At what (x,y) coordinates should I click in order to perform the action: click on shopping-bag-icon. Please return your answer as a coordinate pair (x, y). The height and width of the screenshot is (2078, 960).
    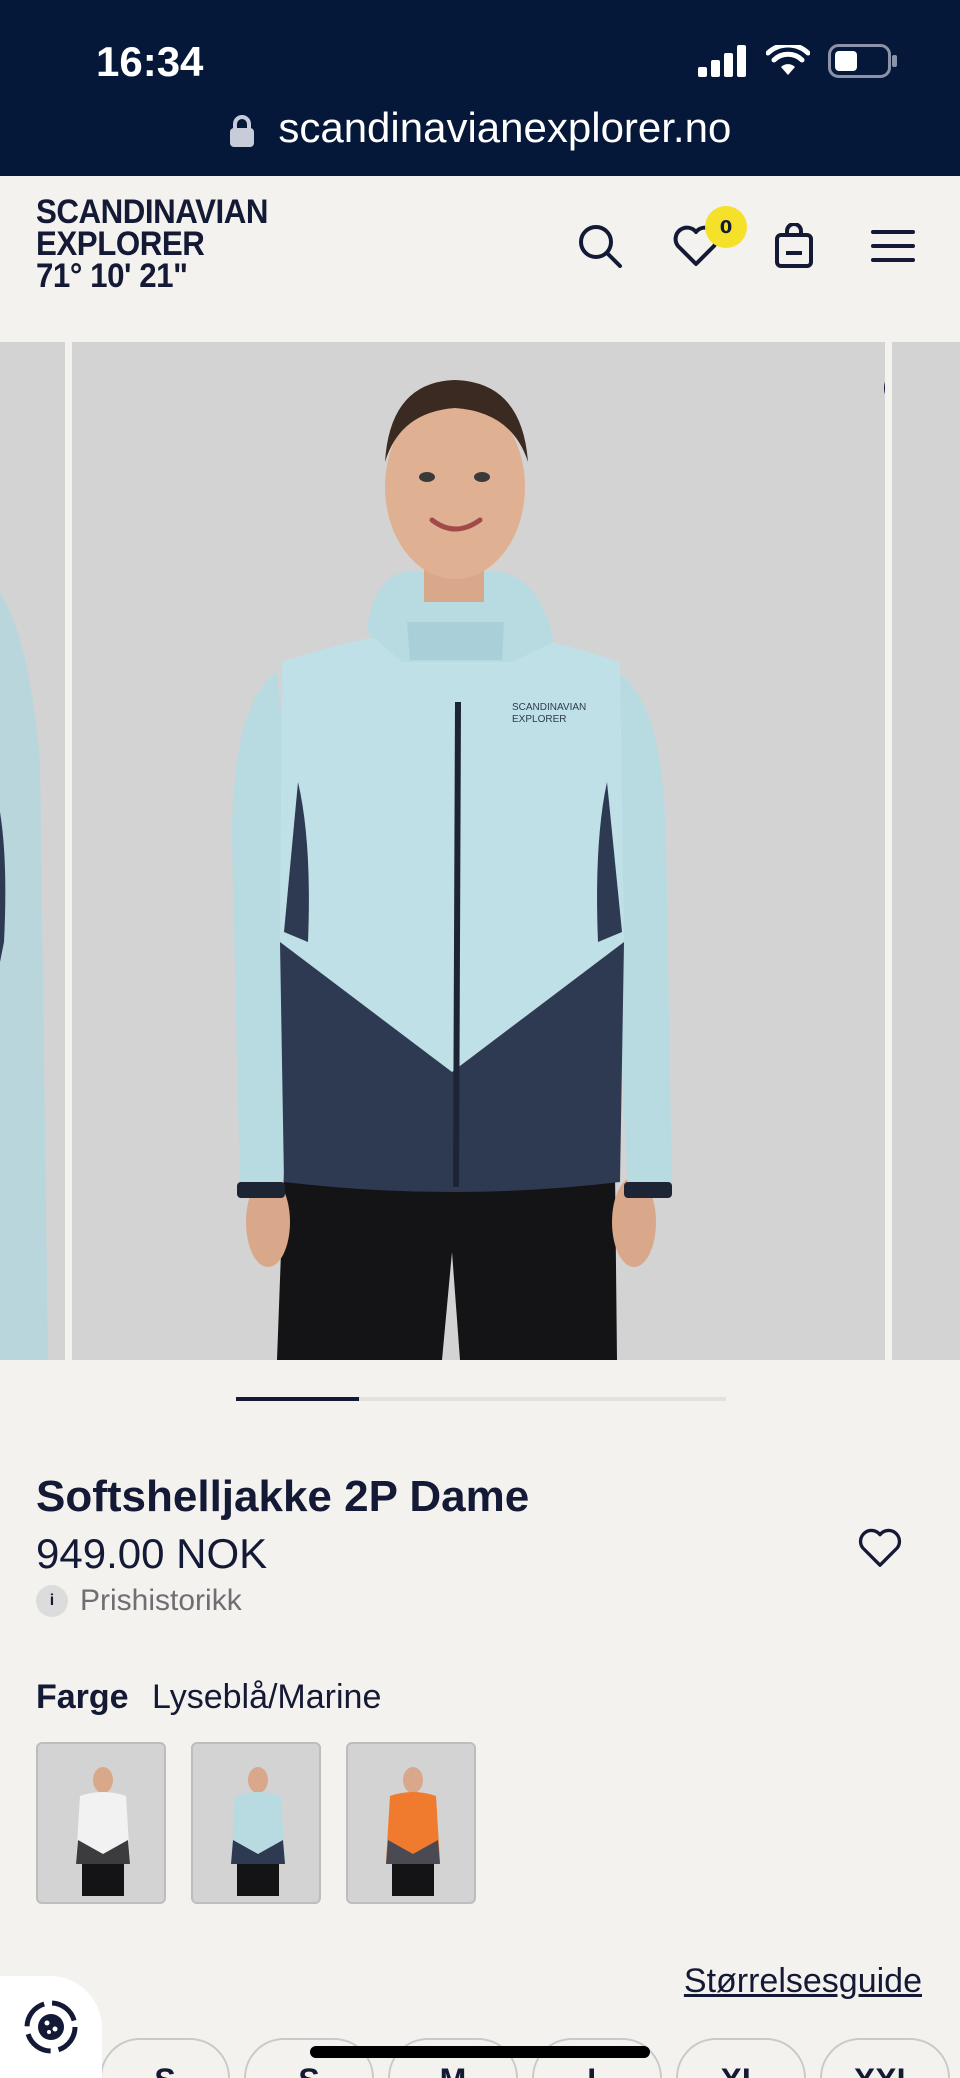
    Looking at the image, I should click on (794, 245).